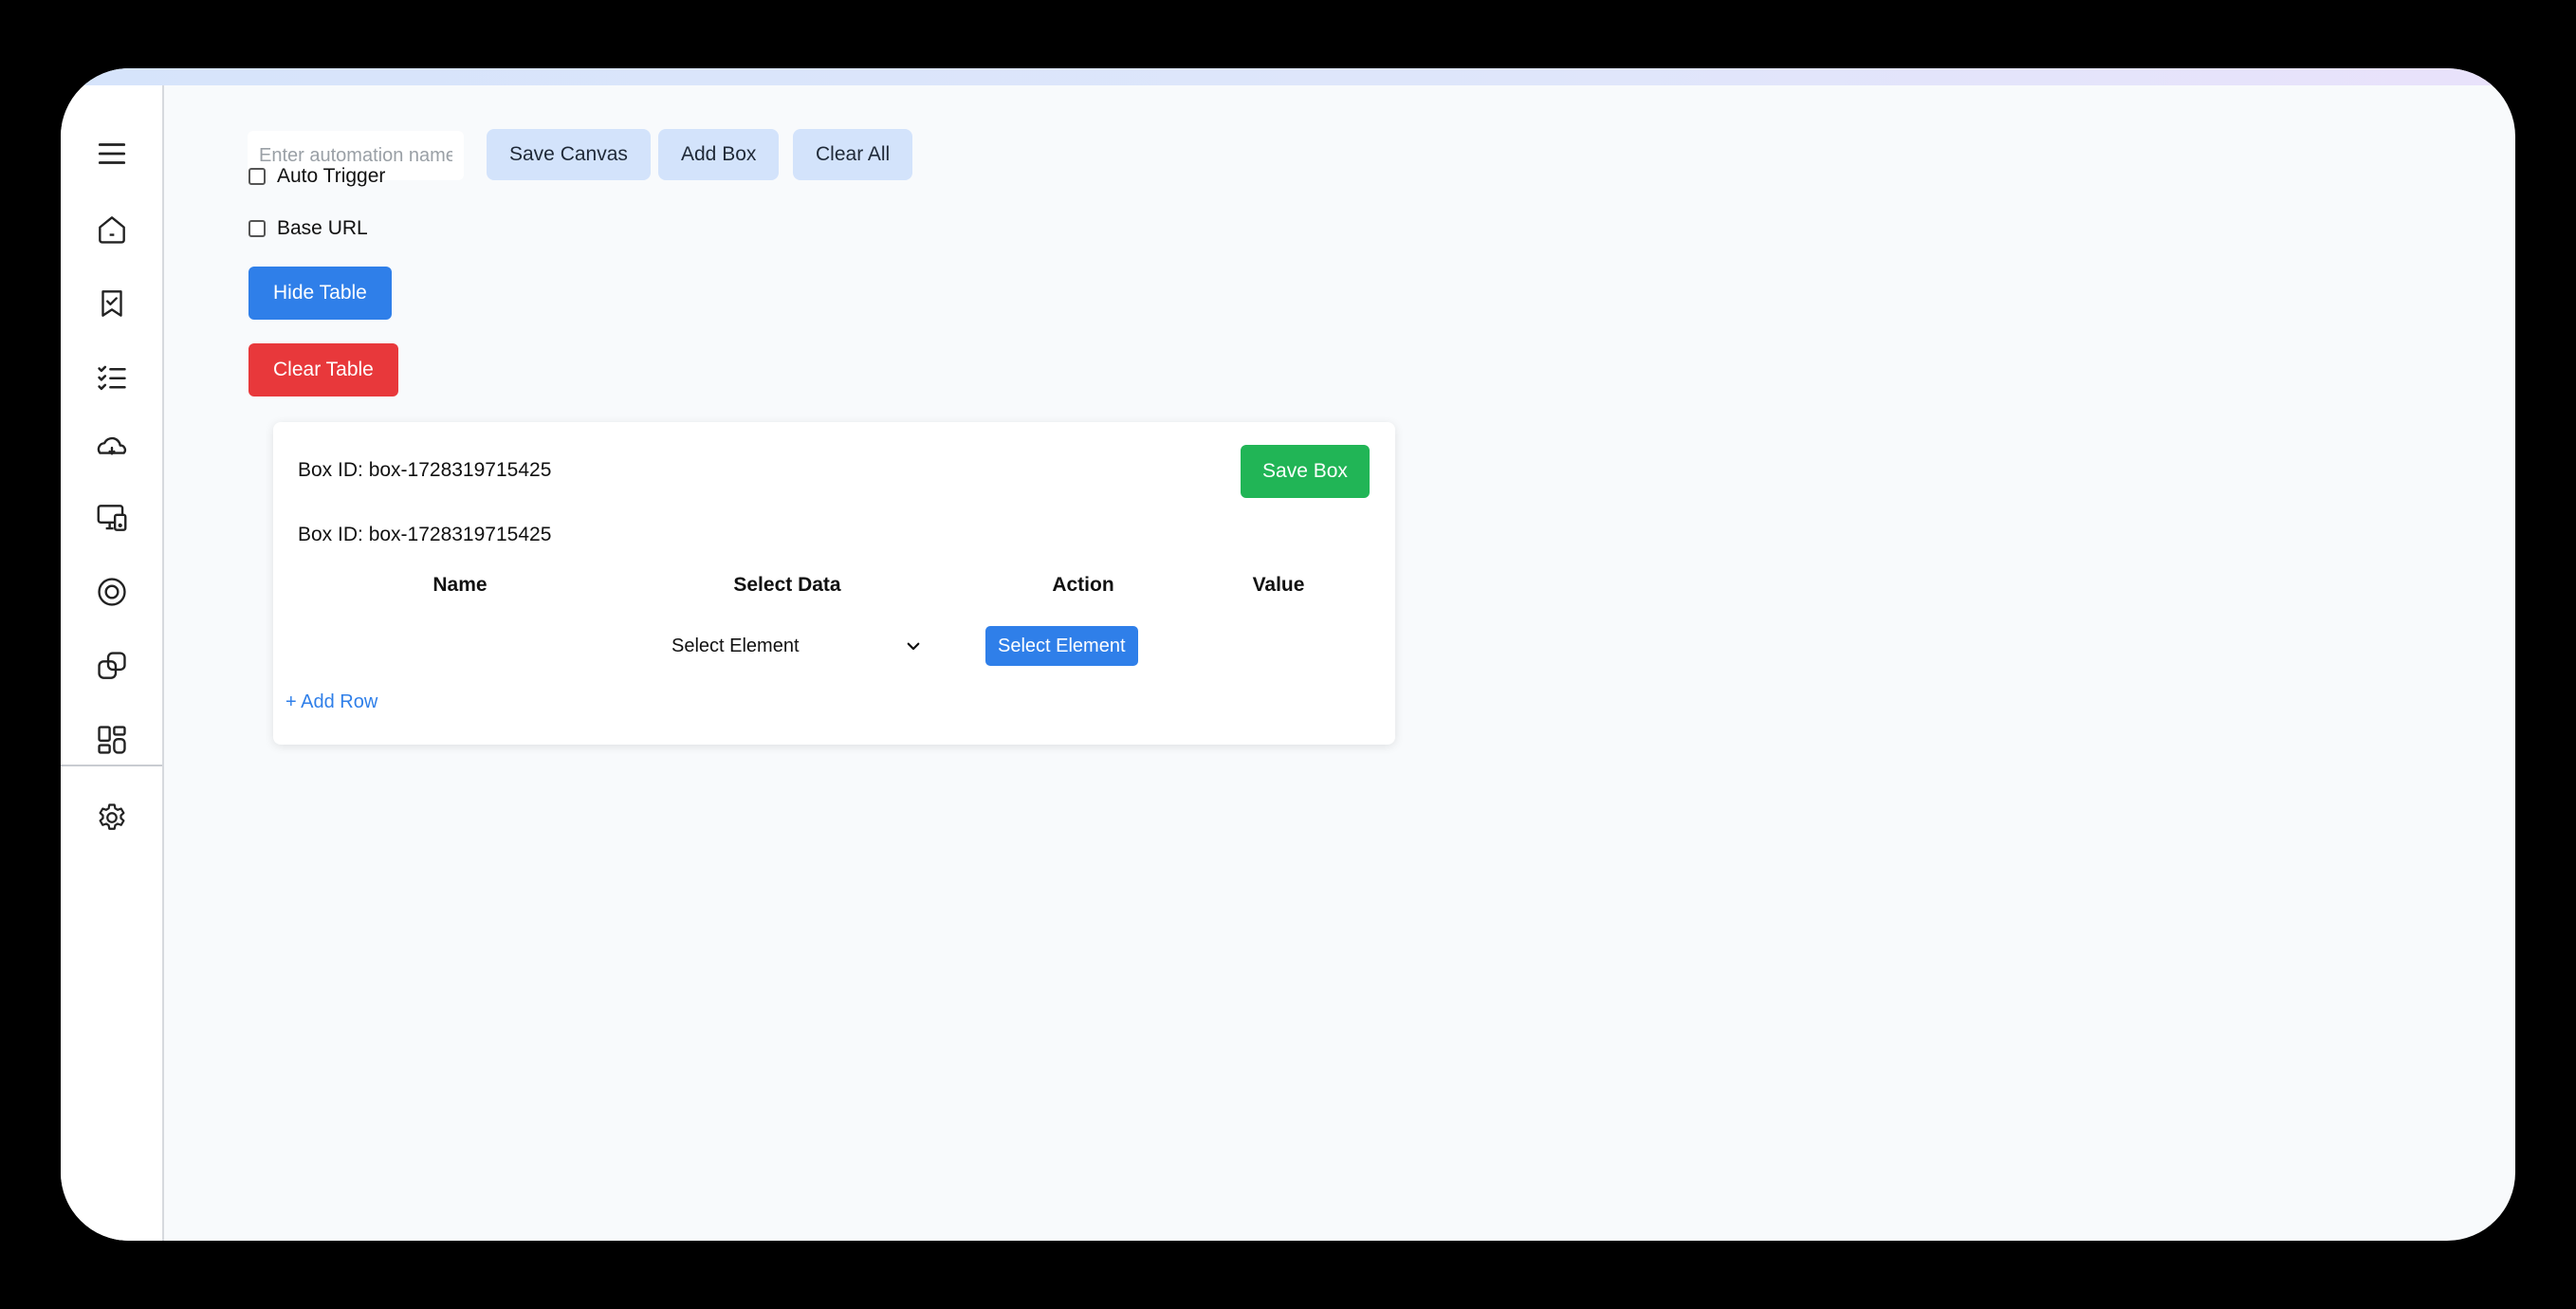  I want to click on auto-trigger-option: Auto Trigger, so click(316, 176).